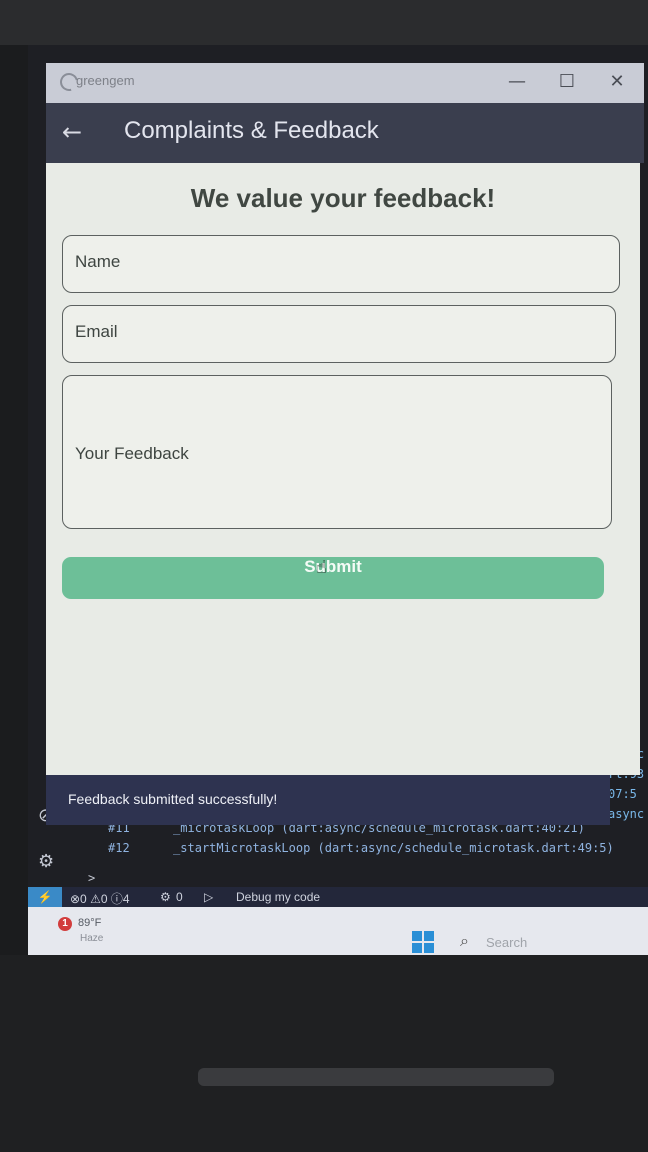 Image resolution: width=648 pixels, height=1152 pixels. I want to click on problems-indicator: ⊗0 ⚠0 ⓘ4, so click(100, 898).